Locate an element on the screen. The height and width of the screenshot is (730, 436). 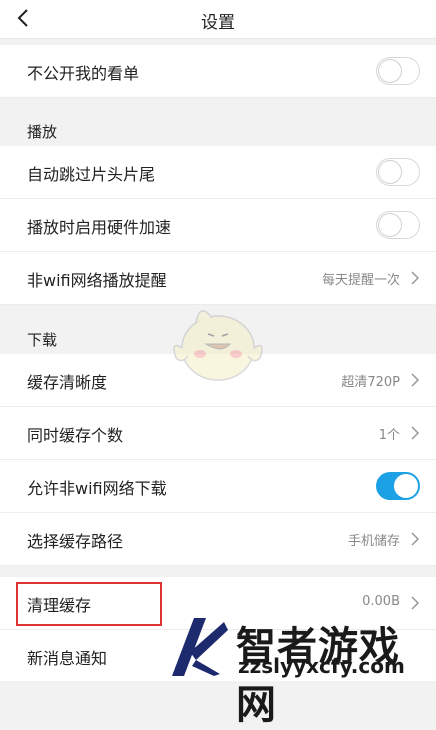
page-title: 设置 is located at coordinates (218, 23).